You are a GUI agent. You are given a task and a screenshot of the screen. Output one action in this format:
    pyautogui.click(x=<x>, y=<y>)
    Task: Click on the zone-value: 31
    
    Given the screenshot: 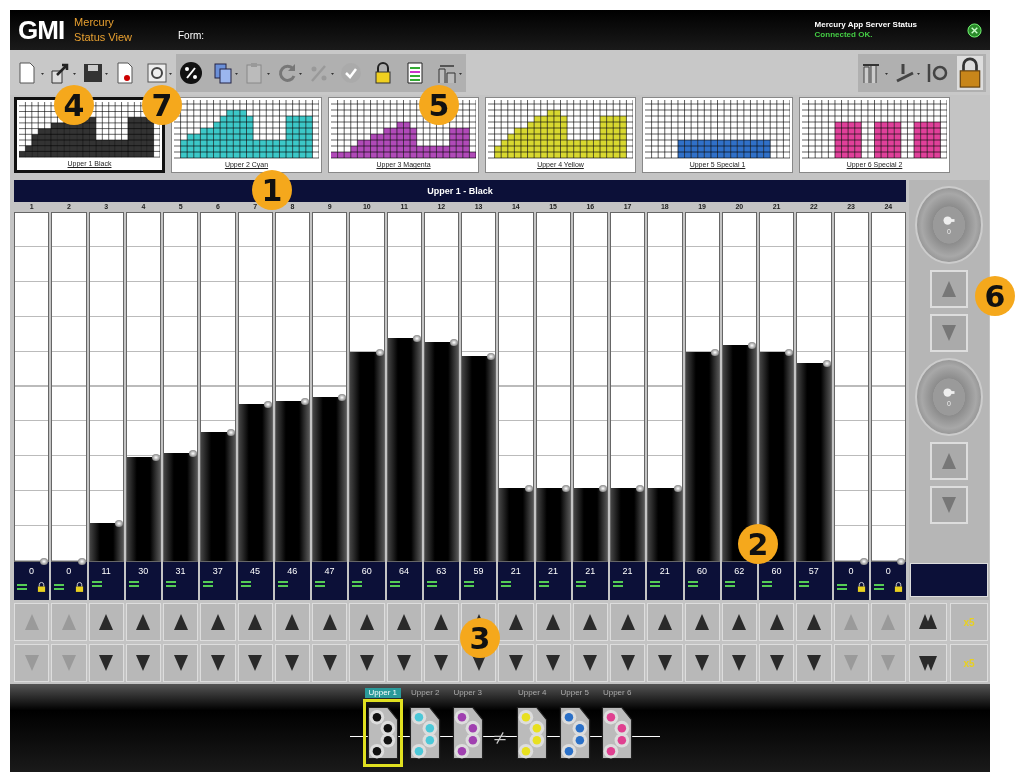 What is the action you would take?
    pyautogui.click(x=180, y=571)
    